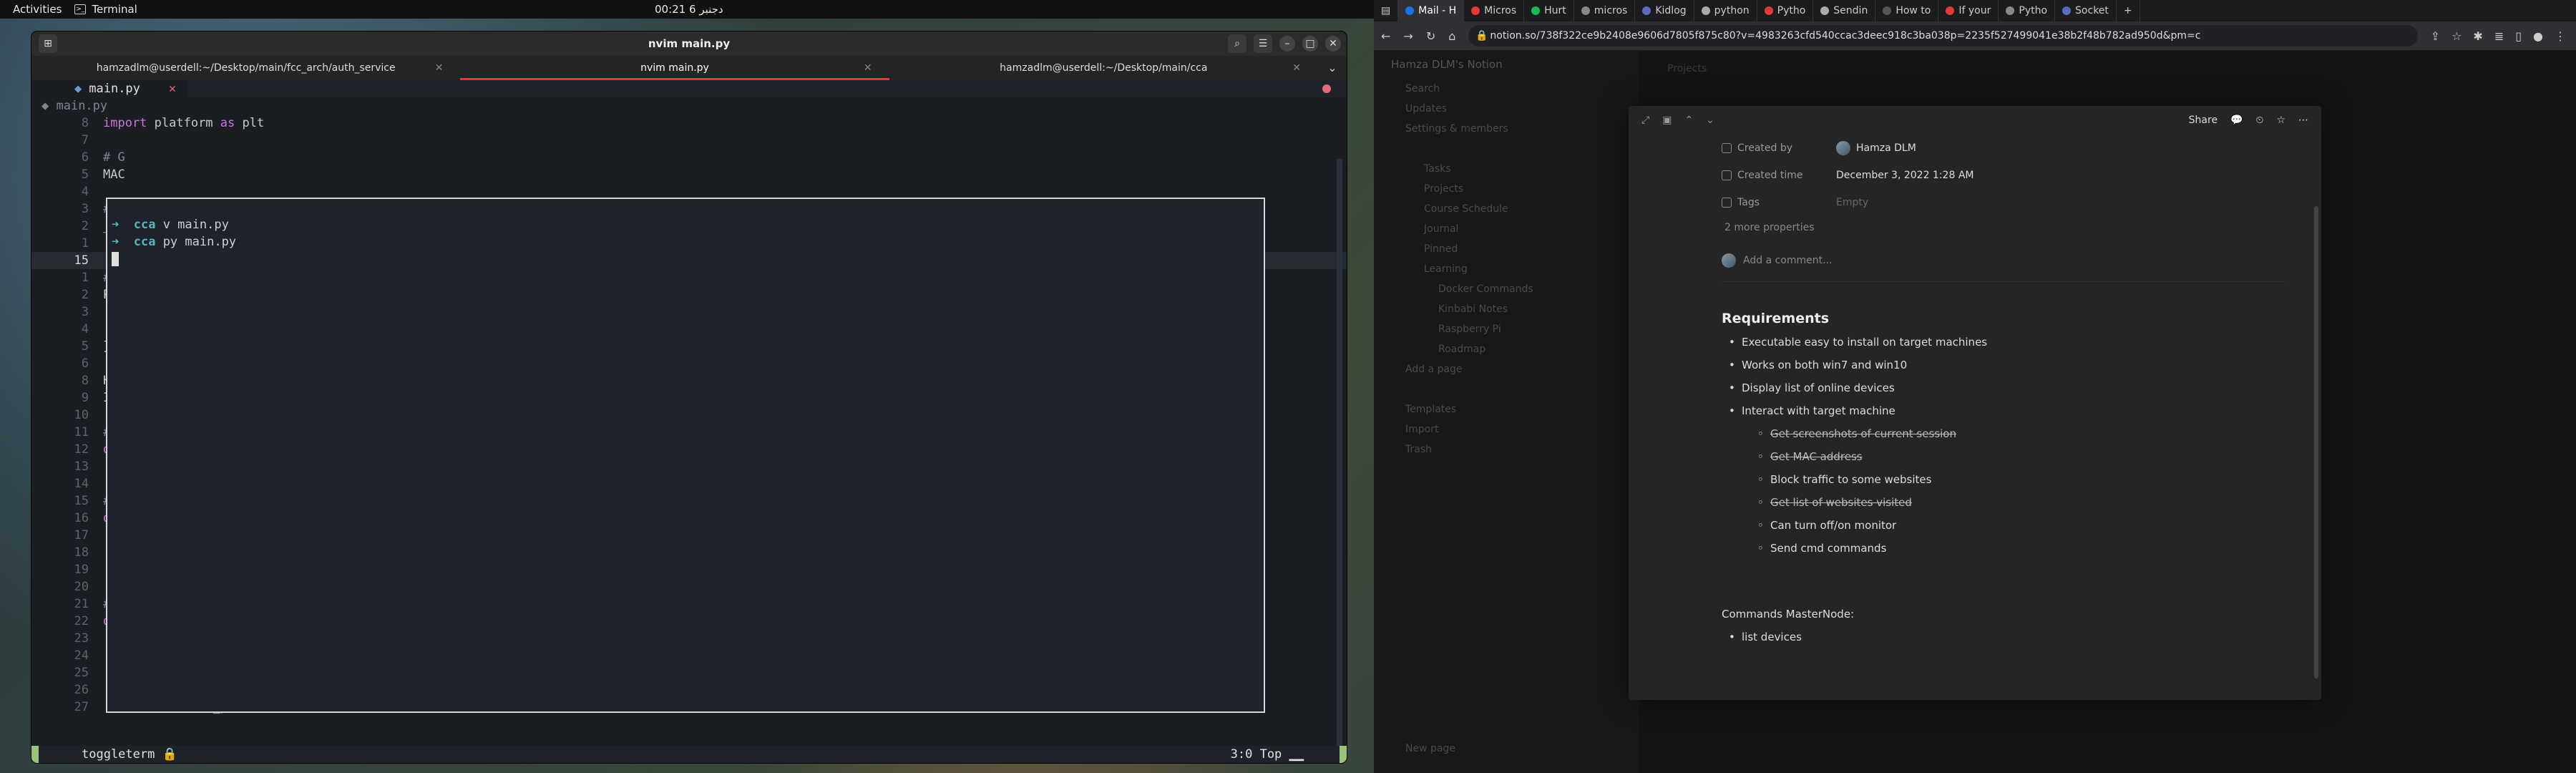  I want to click on list-item: • Works on both win7 and win10, so click(2007, 365).